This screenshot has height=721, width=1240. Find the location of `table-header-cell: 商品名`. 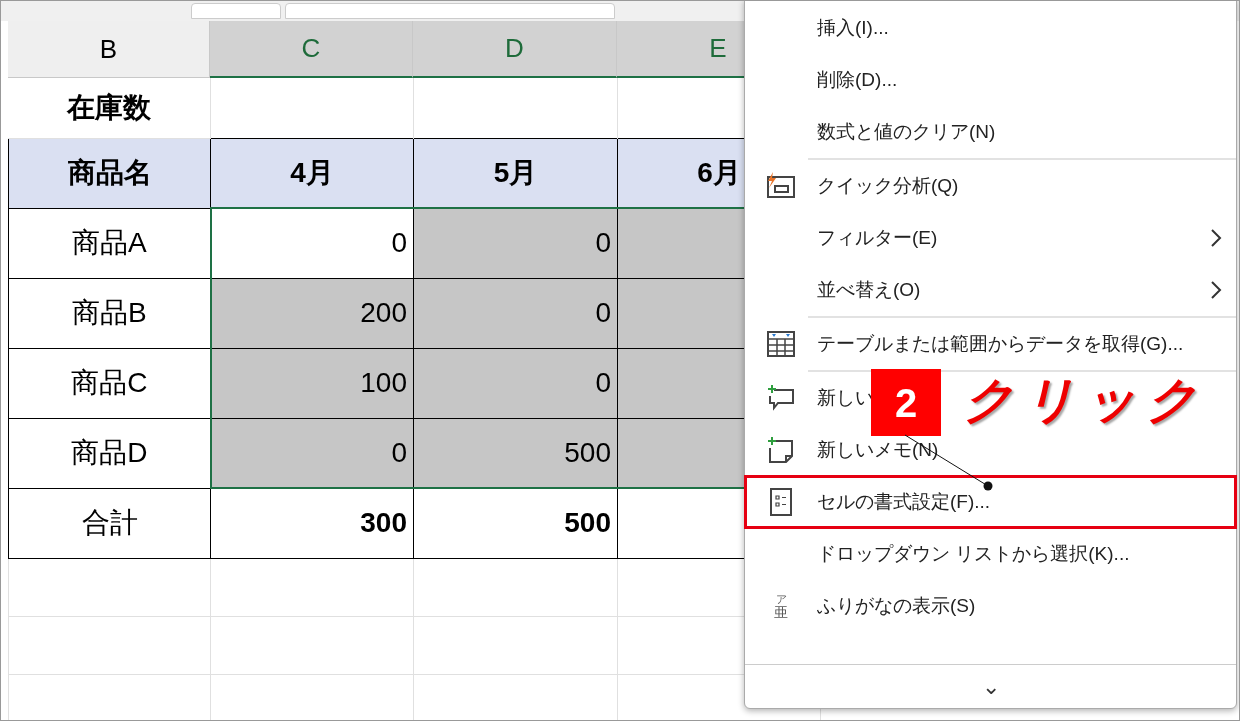

table-header-cell: 商品名 is located at coordinates (109, 173).